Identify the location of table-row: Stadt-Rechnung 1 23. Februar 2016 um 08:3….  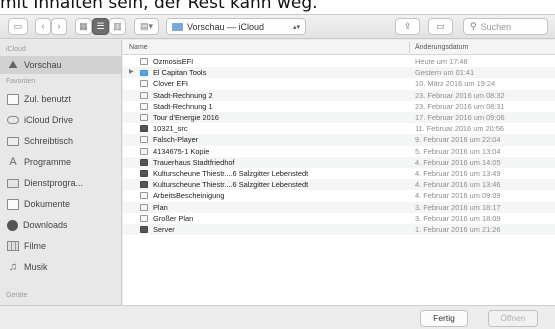
(339, 106).